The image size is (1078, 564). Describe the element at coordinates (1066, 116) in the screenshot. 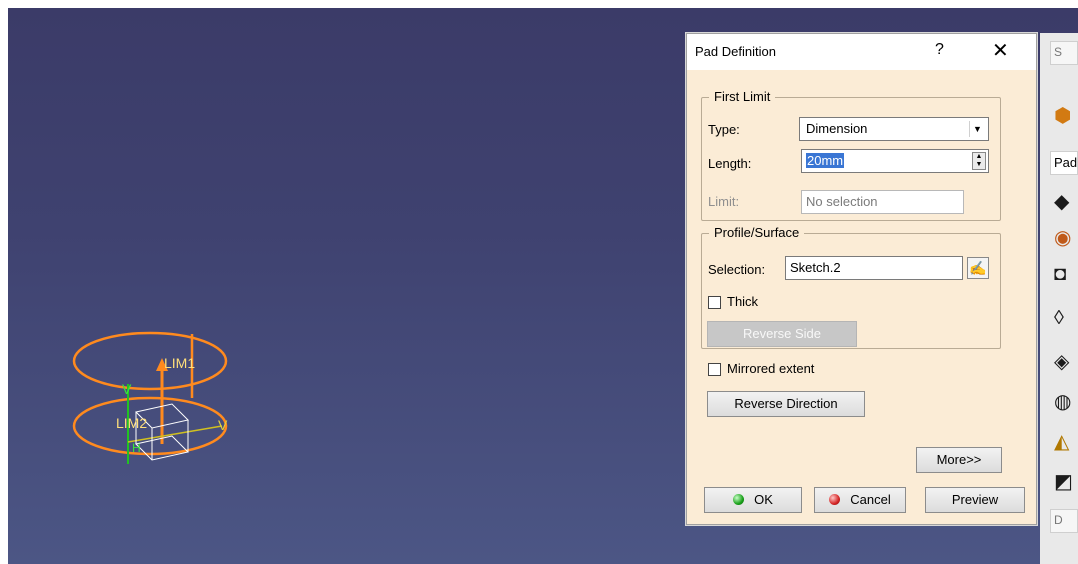

I see `sketch-tool-icon: ⬢` at that location.